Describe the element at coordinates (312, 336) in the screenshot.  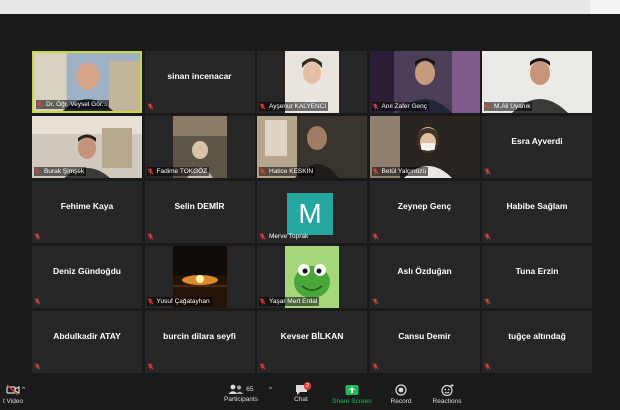
I see `participant-name: Kevser BİLKAN` at that location.